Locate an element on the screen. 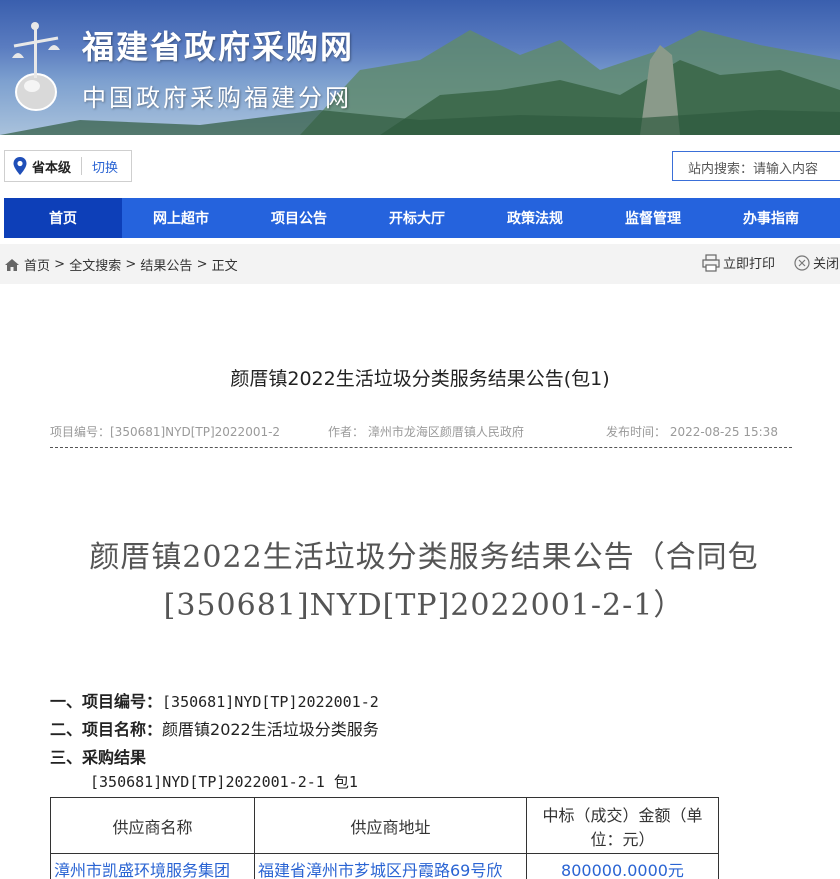 This screenshot has height=879, width=840. close-button: 关闭 is located at coordinates (816, 262).